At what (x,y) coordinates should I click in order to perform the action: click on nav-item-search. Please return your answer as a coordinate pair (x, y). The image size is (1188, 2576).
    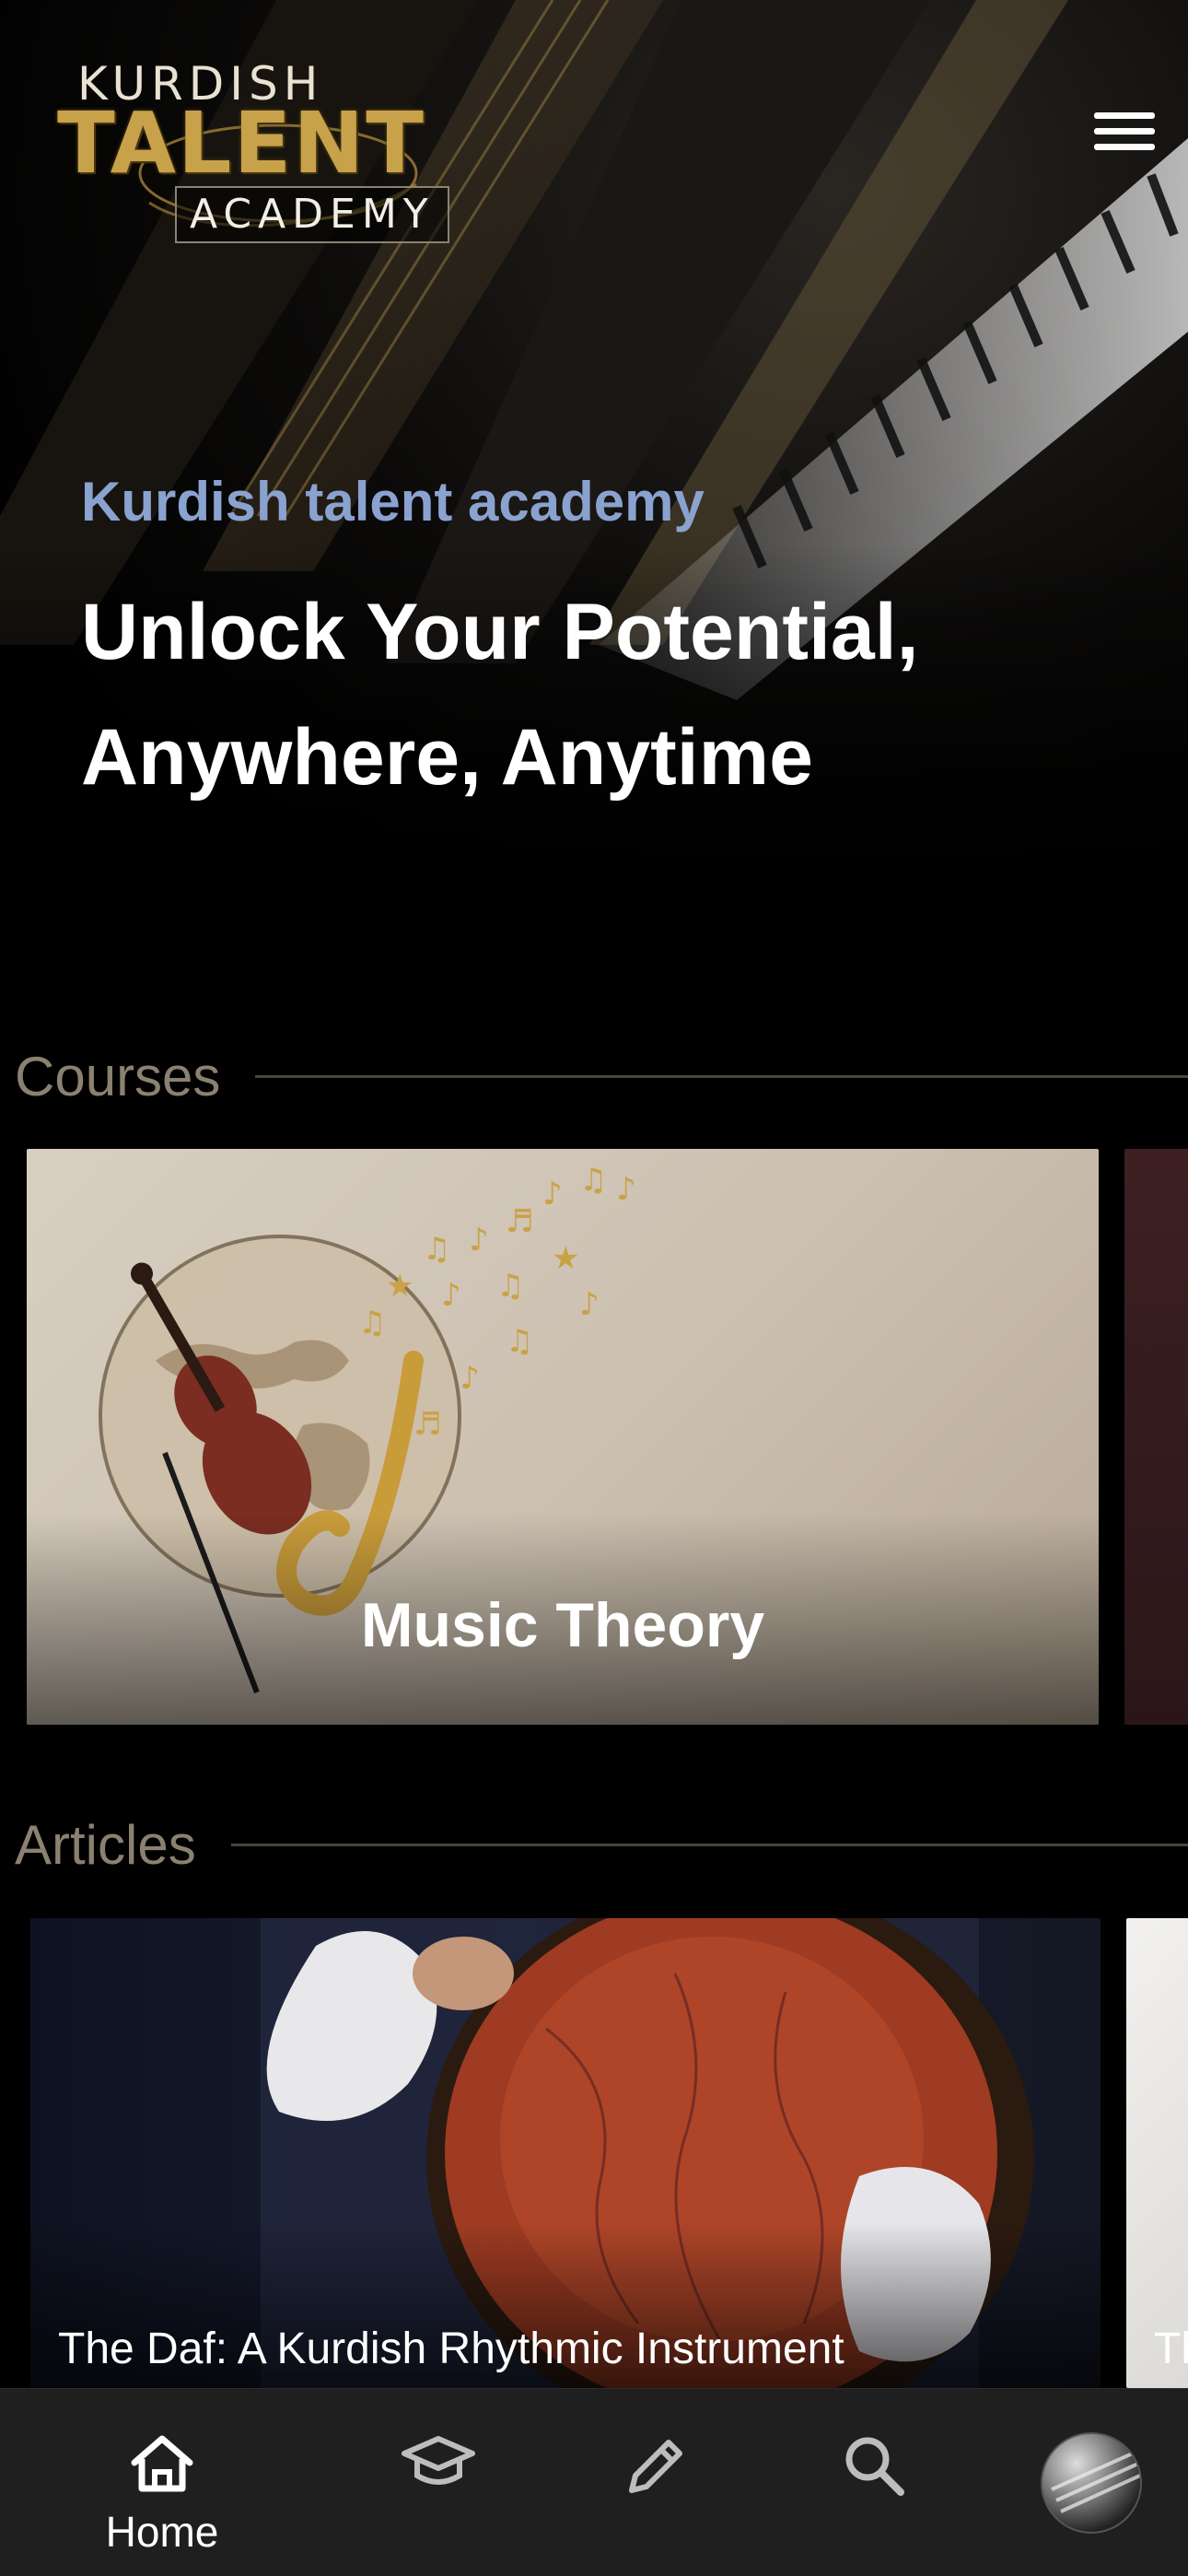
    Looking at the image, I should click on (875, 2482).